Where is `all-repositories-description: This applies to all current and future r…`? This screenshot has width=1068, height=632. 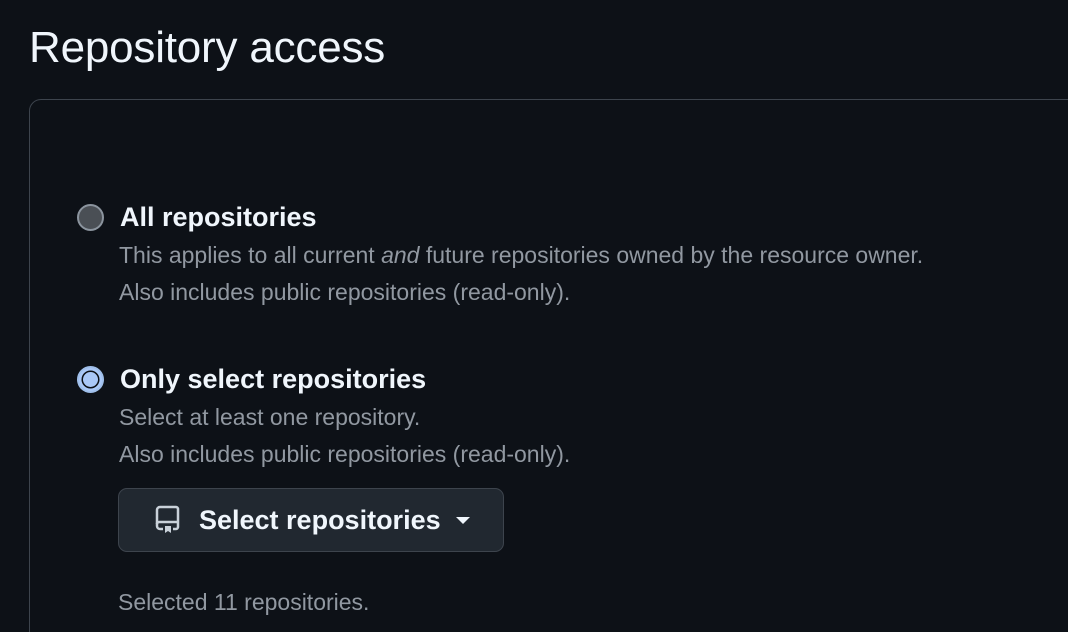 all-repositories-description: This applies to all current and future r… is located at coordinates (521, 255).